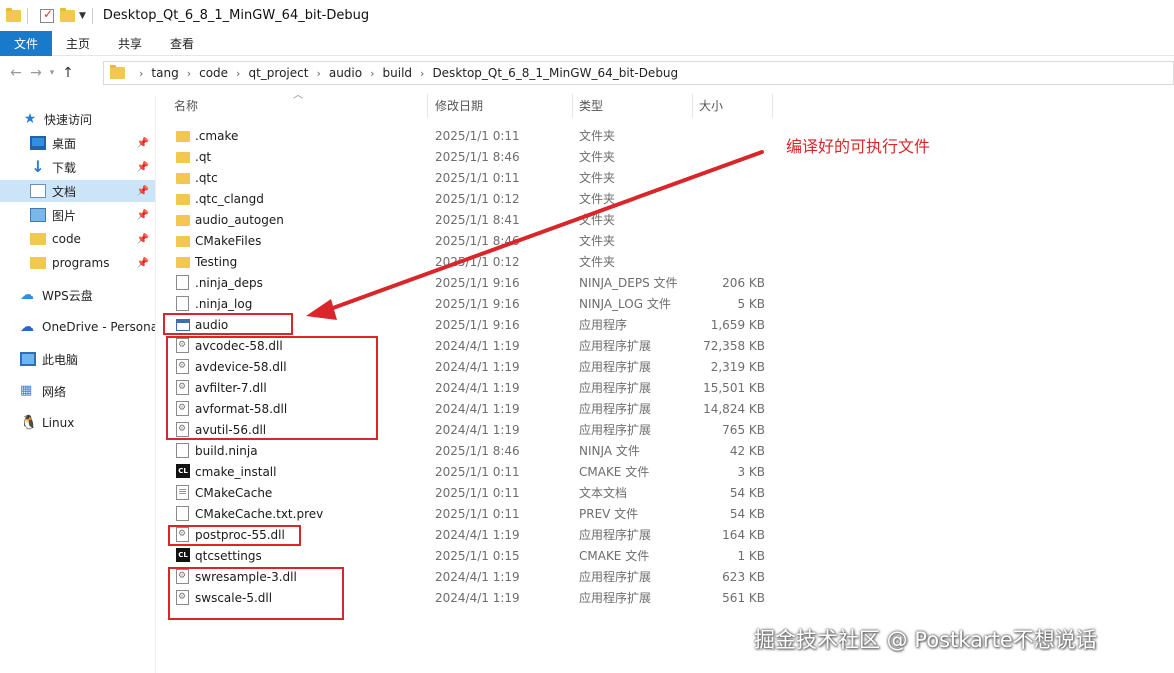 This screenshot has width=1174, height=673. I want to click on watermark: 掘金技术社区 @ Postkarte不想说话, so click(925, 640).